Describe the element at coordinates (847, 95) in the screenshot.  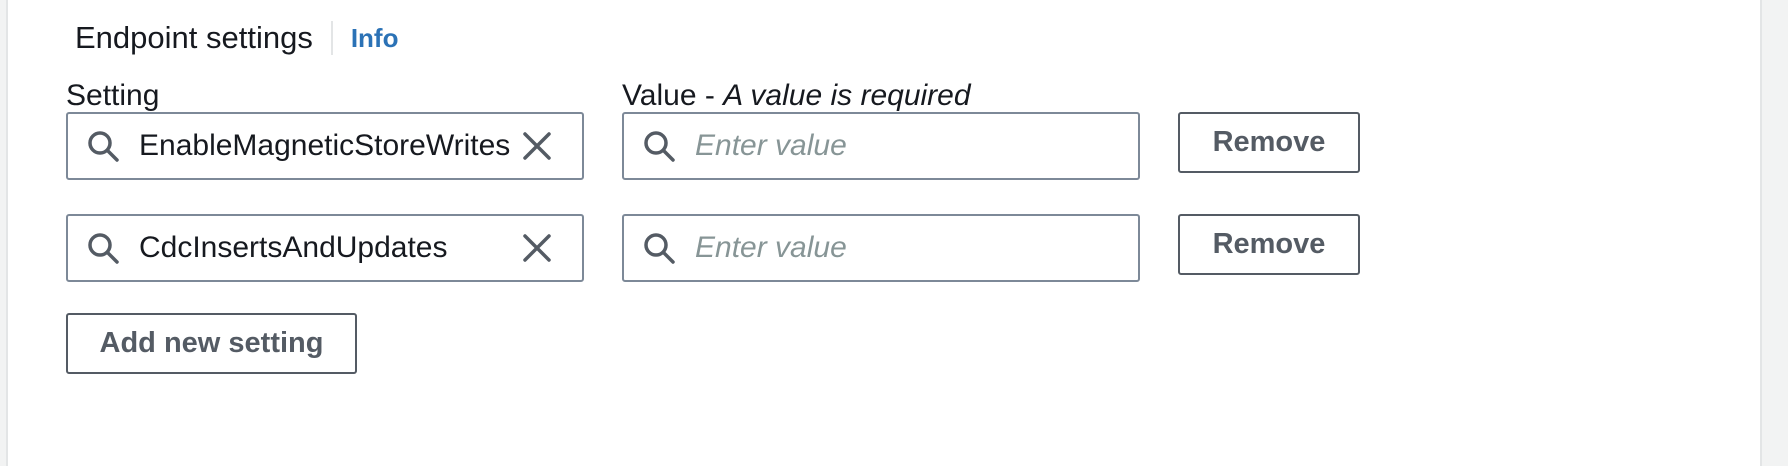
I see `value-required-note: A value is required` at that location.